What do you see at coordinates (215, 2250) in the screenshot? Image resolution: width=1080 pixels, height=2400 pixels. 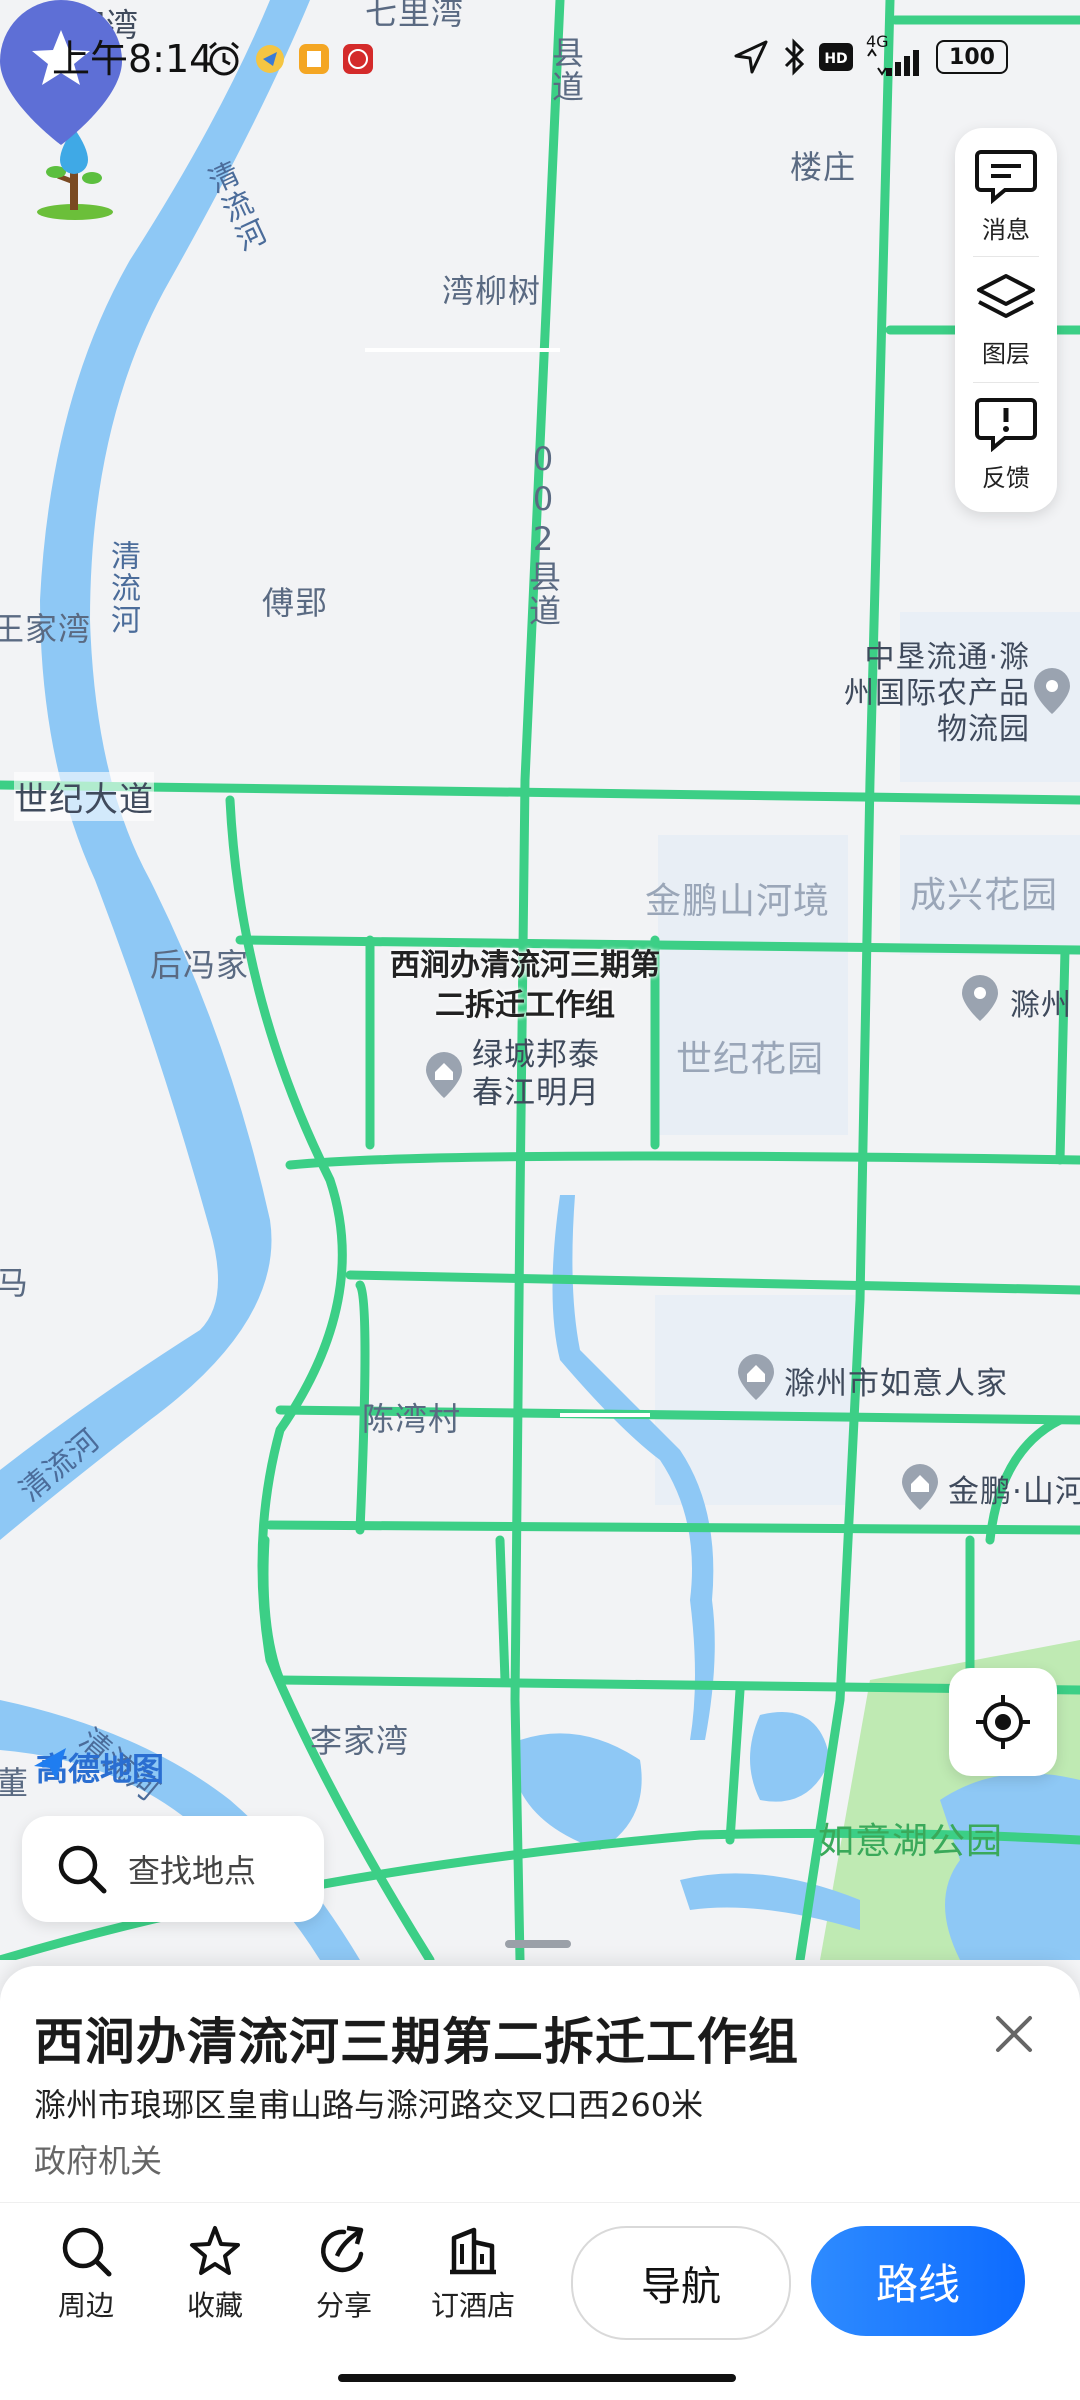 I see `star-icon` at bounding box center [215, 2250].